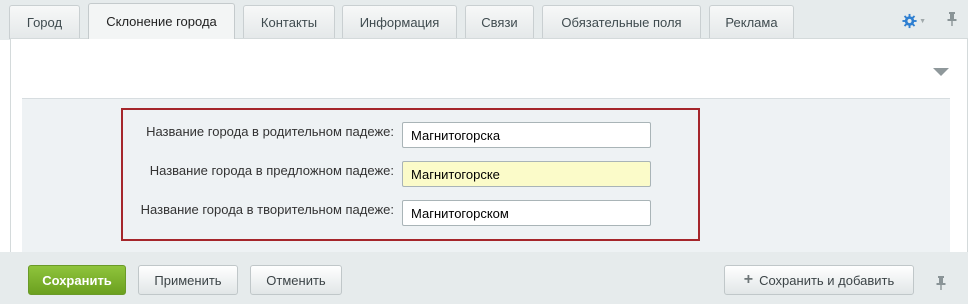 This screenshot has height=304, width=968. I want to click on save-and-add-label: Сохранить и добавить, so click(827, 280).